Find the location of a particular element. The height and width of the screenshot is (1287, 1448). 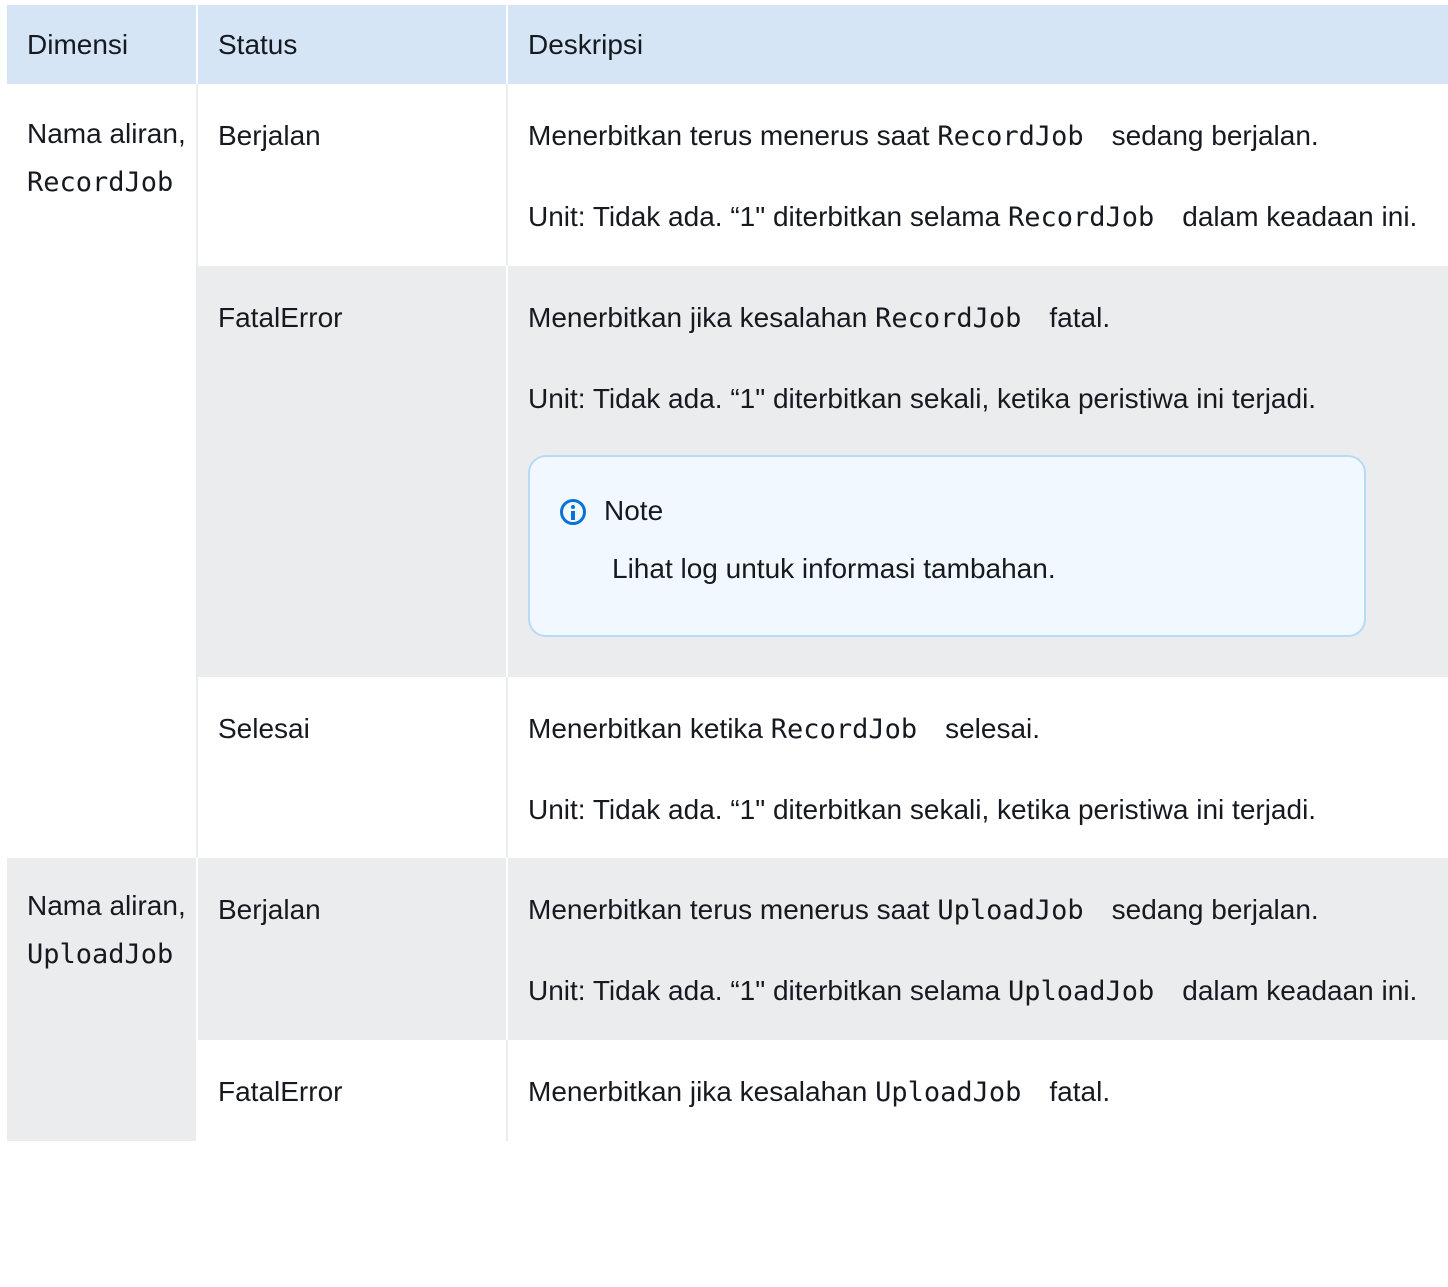

dimension-code: UploadJob is located at coordinates (100, 954).